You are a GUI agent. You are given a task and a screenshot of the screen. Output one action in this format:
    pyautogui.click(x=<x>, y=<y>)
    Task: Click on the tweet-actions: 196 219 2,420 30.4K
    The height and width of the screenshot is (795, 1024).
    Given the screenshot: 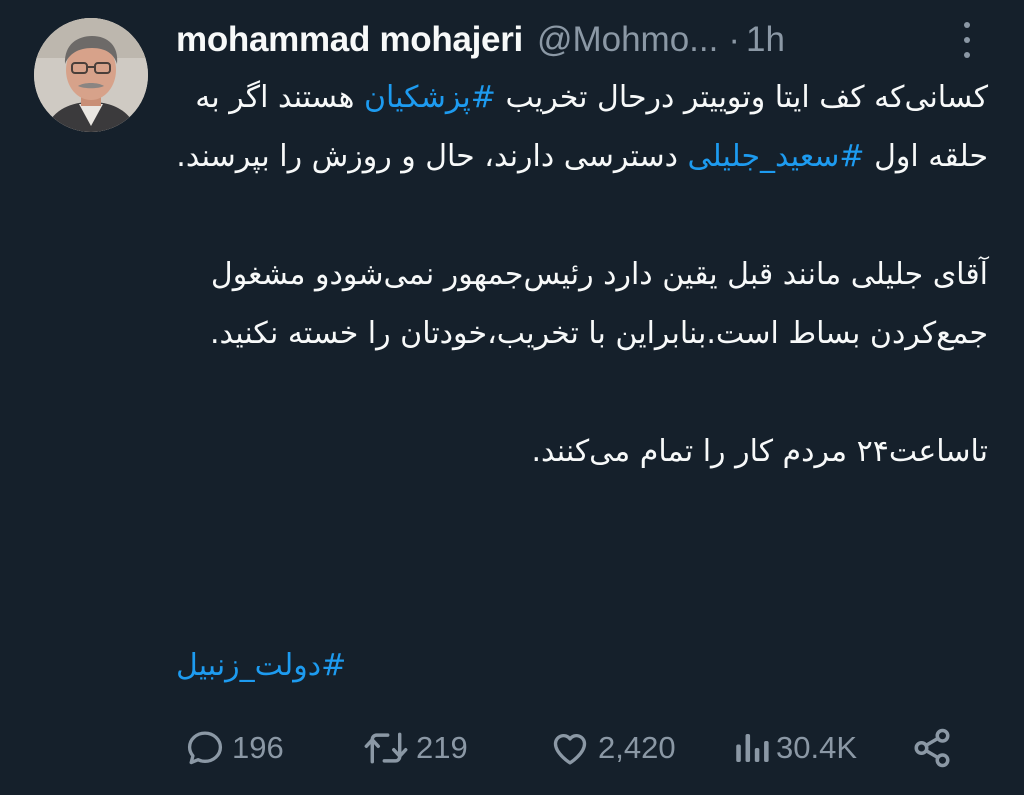 What is the action you would take?
    pyautogui.click(x=576, y=748)
    